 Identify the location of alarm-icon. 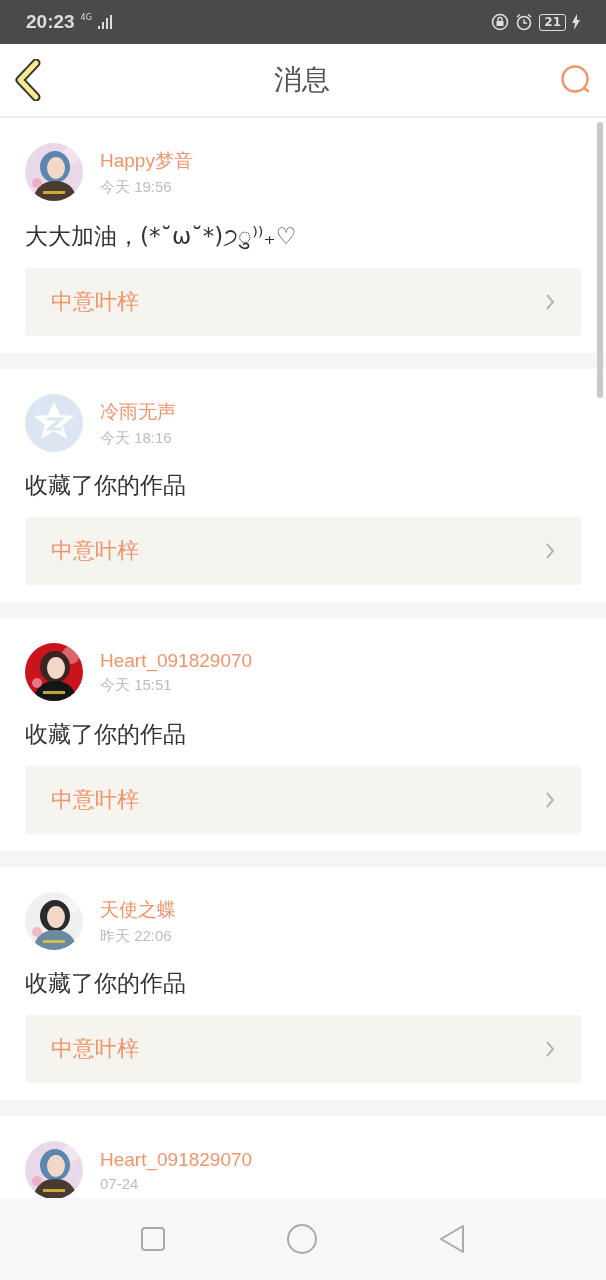
(524, 22).